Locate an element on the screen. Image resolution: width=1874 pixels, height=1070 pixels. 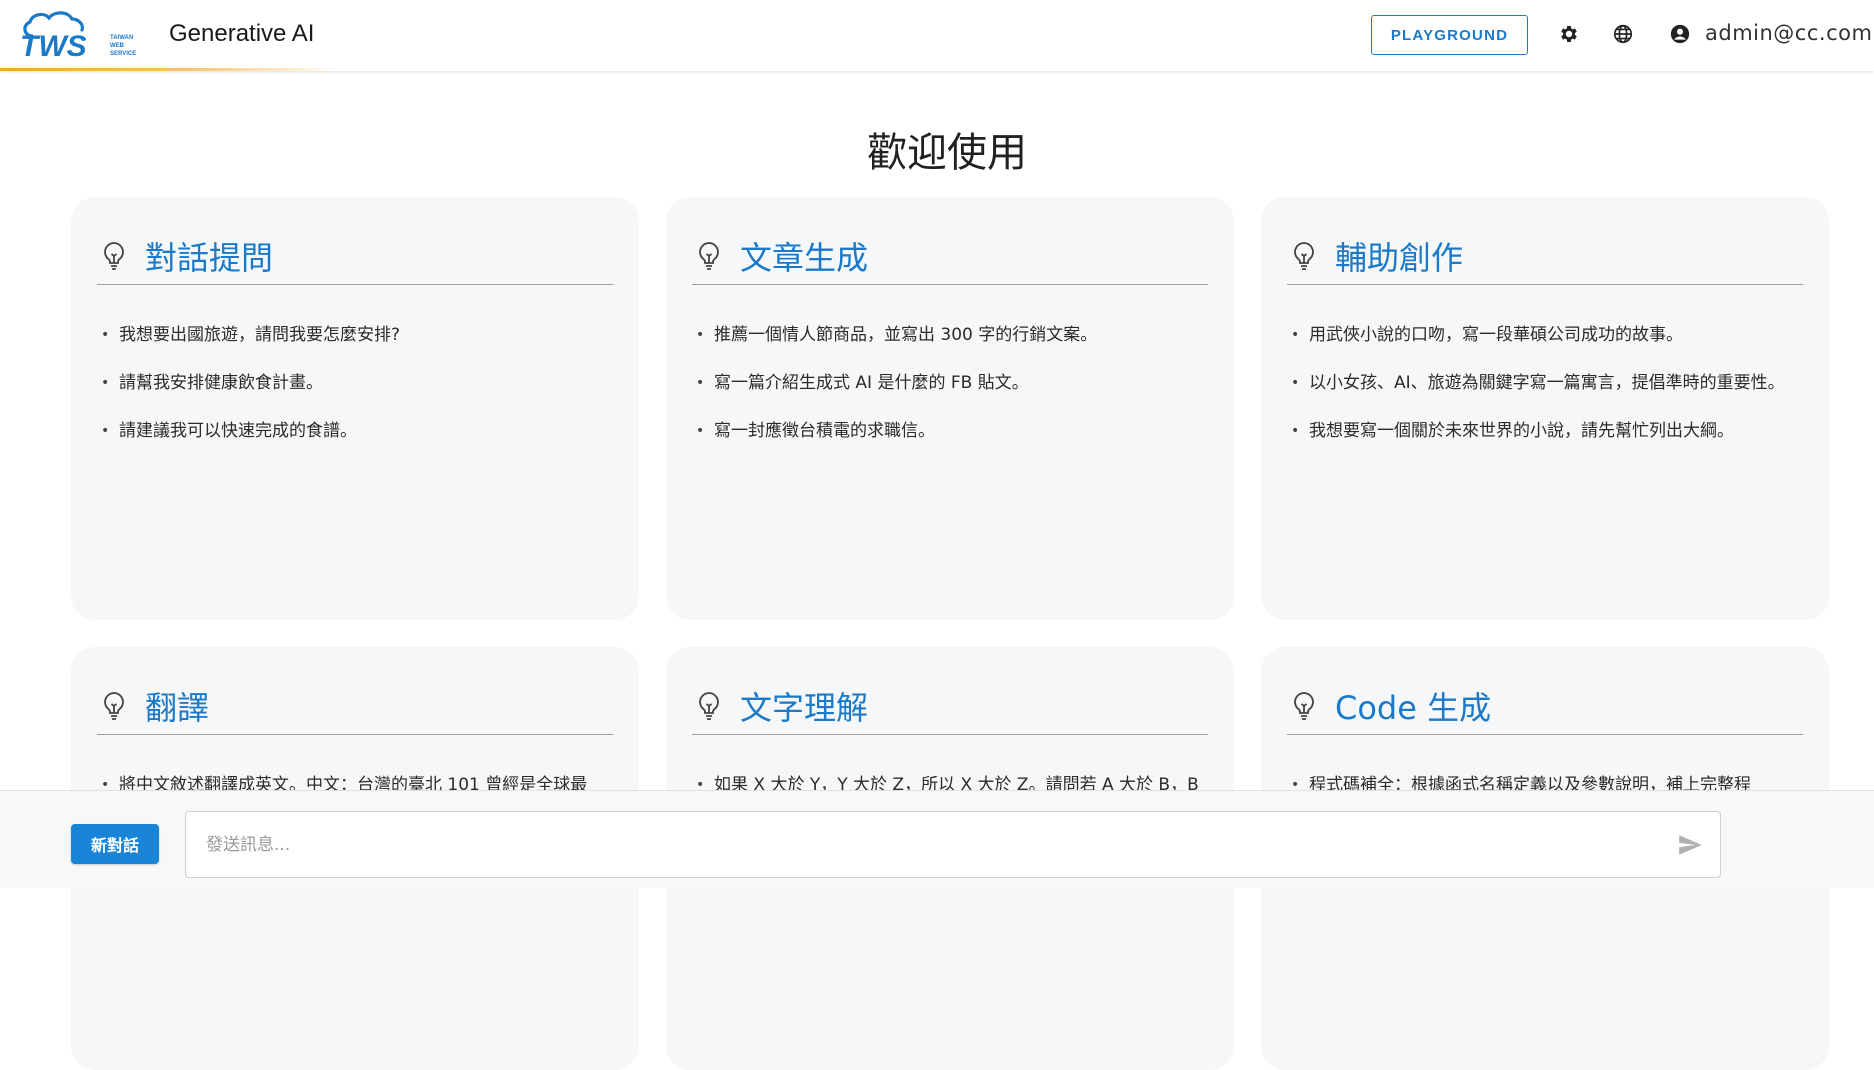
svg-text: SERVICE is located at coordinates (123, 54).